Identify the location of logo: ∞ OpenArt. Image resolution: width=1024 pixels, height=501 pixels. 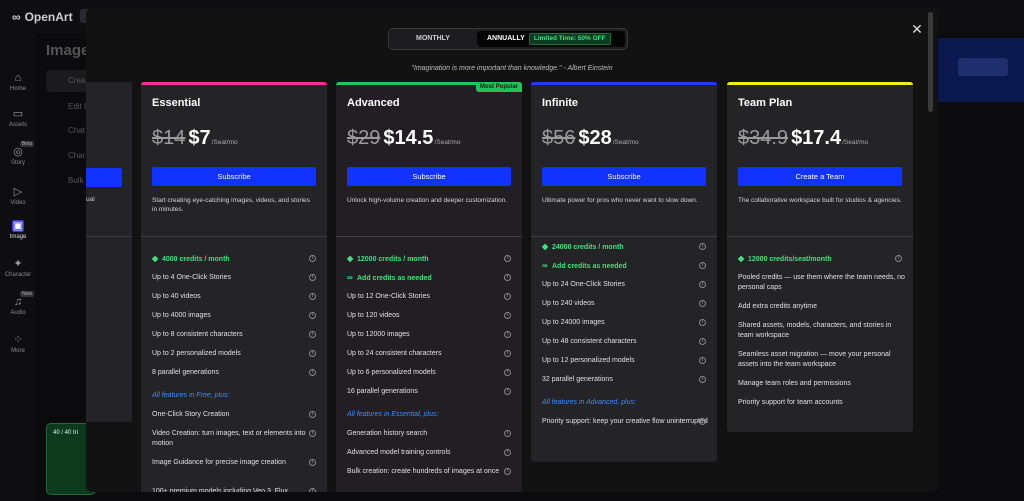
(42, 17).